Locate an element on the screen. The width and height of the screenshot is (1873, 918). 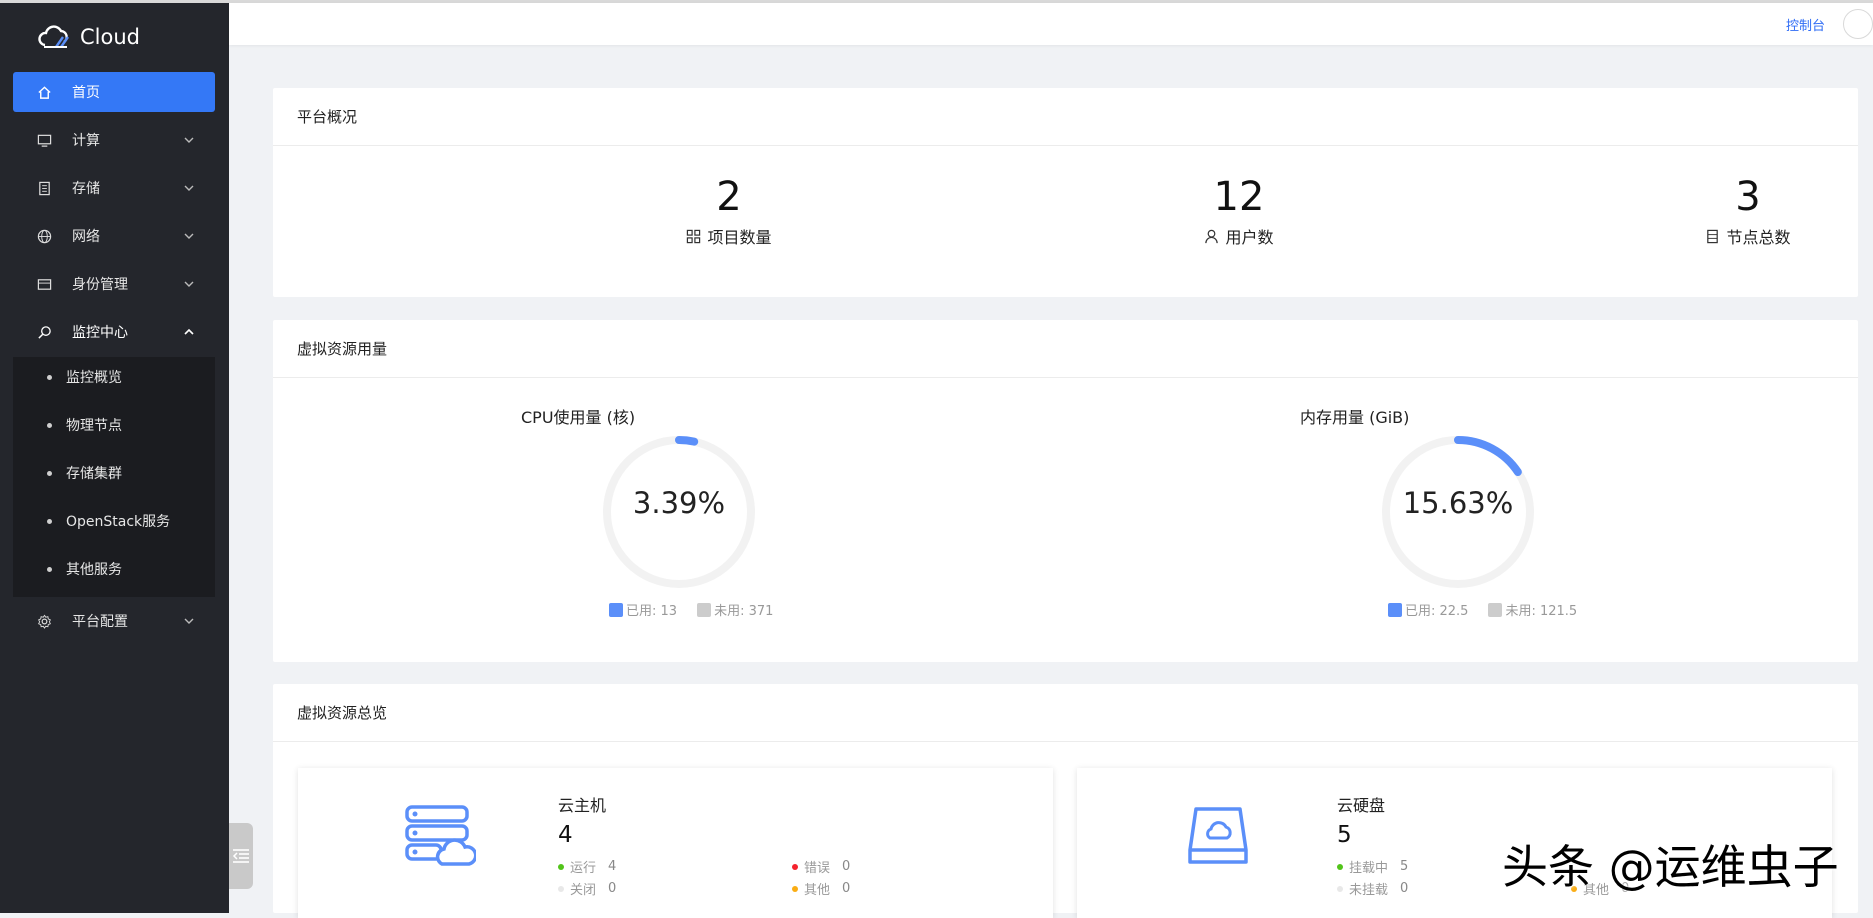
logo: Cloud is located at coordinates (88, 37).